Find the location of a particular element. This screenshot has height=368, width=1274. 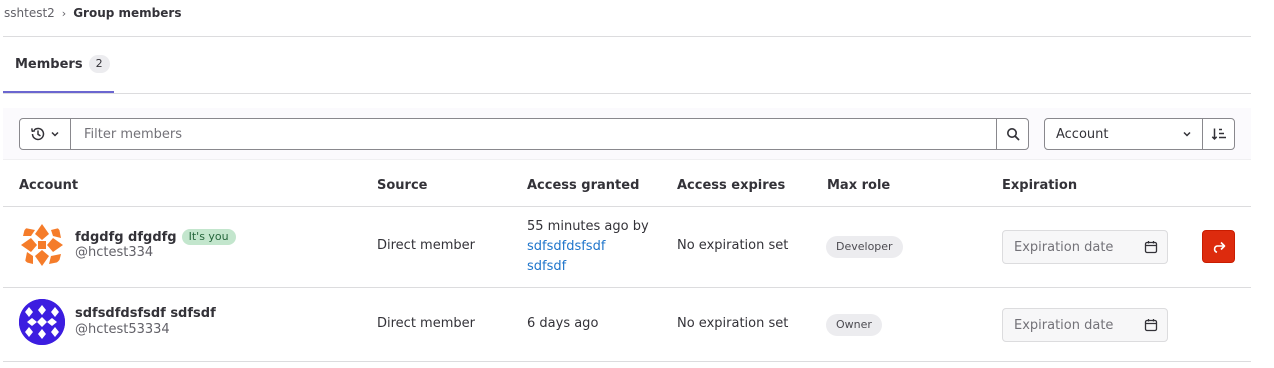

granted-by-link: sdfsdfdsfsdf sdfsdf is located at coordinates (588, 257).